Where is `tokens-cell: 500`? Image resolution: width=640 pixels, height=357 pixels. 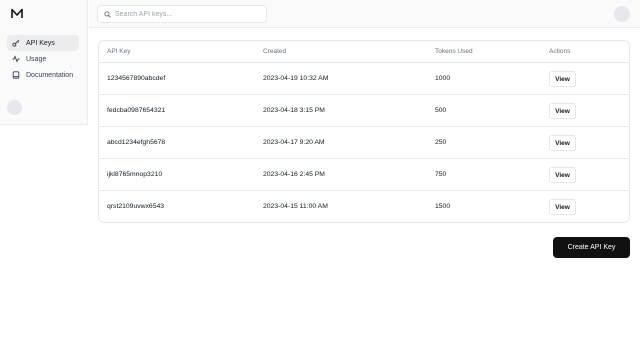 tokens-cell: 500 is located at coordinates (441, 110).